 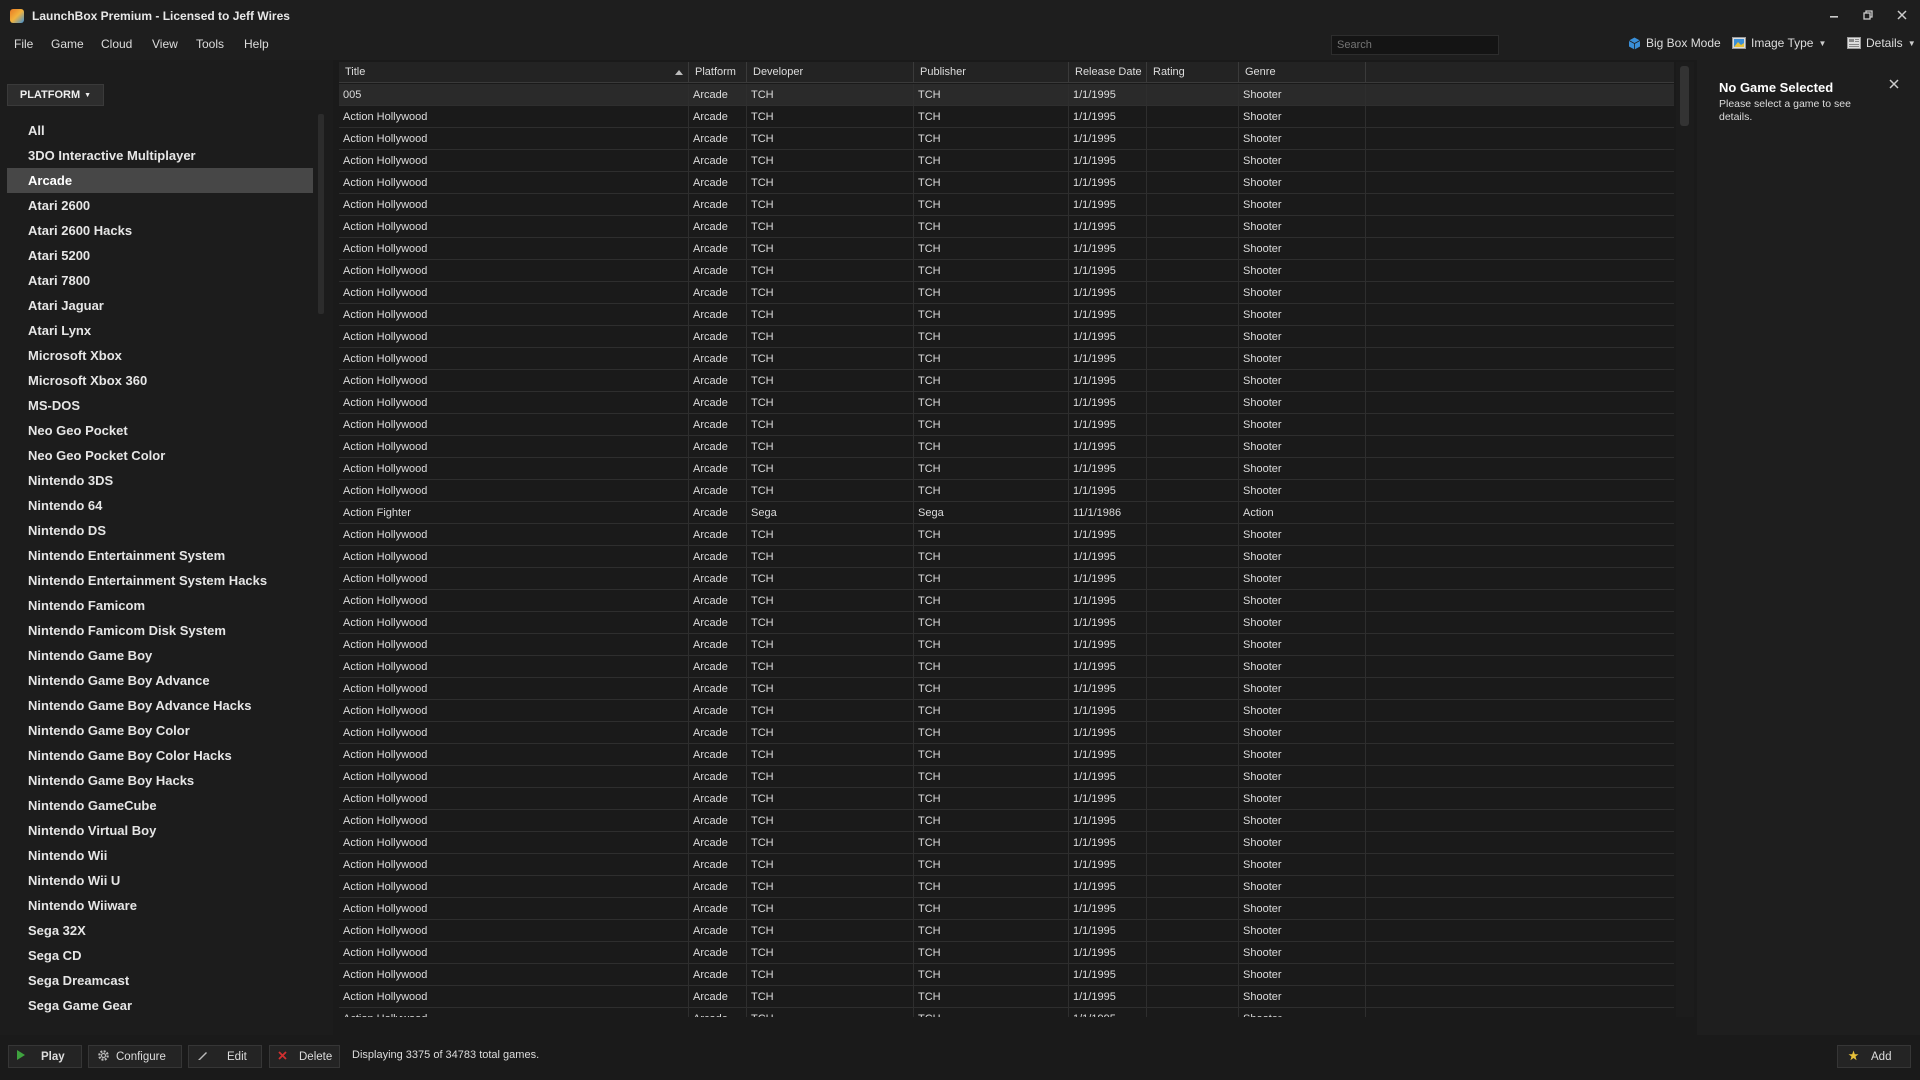 What do you see at coordinates (45, 1056) in the screenshot?
I see `play-button: Play` at bounding box center [45, 1056].